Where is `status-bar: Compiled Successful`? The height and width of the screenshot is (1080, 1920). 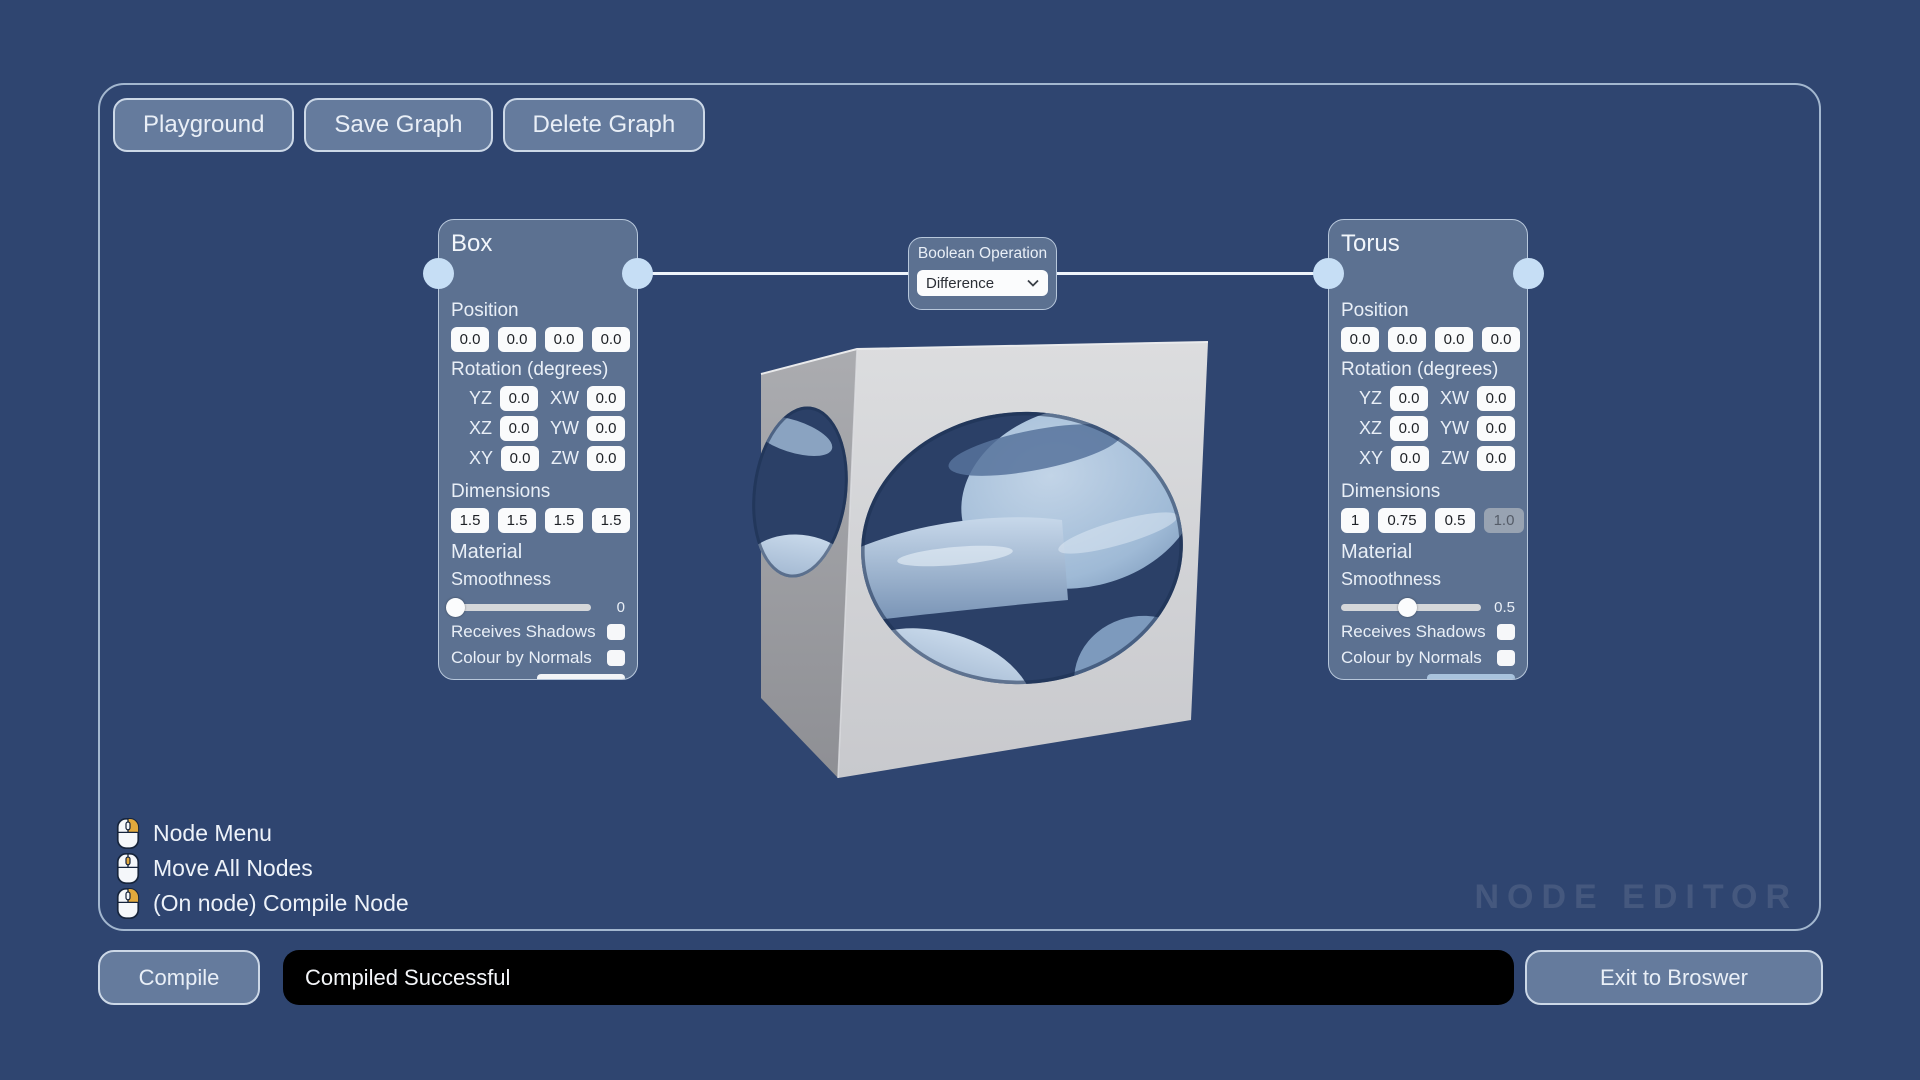 status-bar: Compiled Successful is located at coordinates (898, 977).